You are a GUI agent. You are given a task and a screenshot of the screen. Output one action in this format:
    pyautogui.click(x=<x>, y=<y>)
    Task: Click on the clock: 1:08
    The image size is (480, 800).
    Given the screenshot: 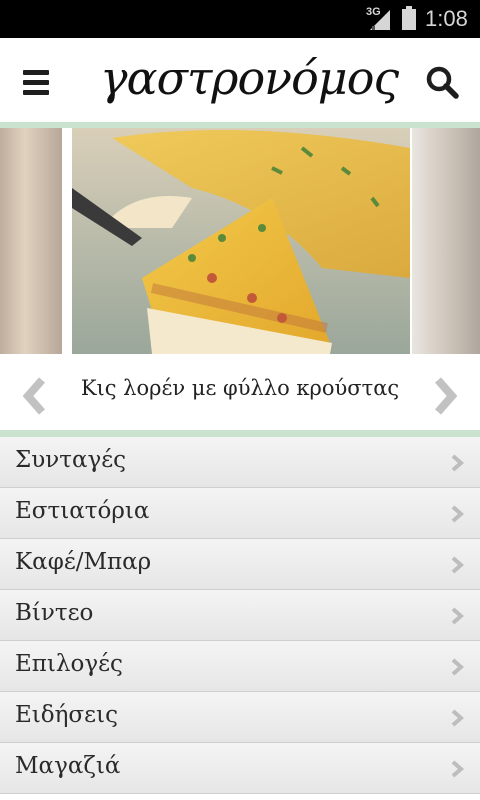 What is the action you would take?
    pyautogui.click(x=446, y=18)
    